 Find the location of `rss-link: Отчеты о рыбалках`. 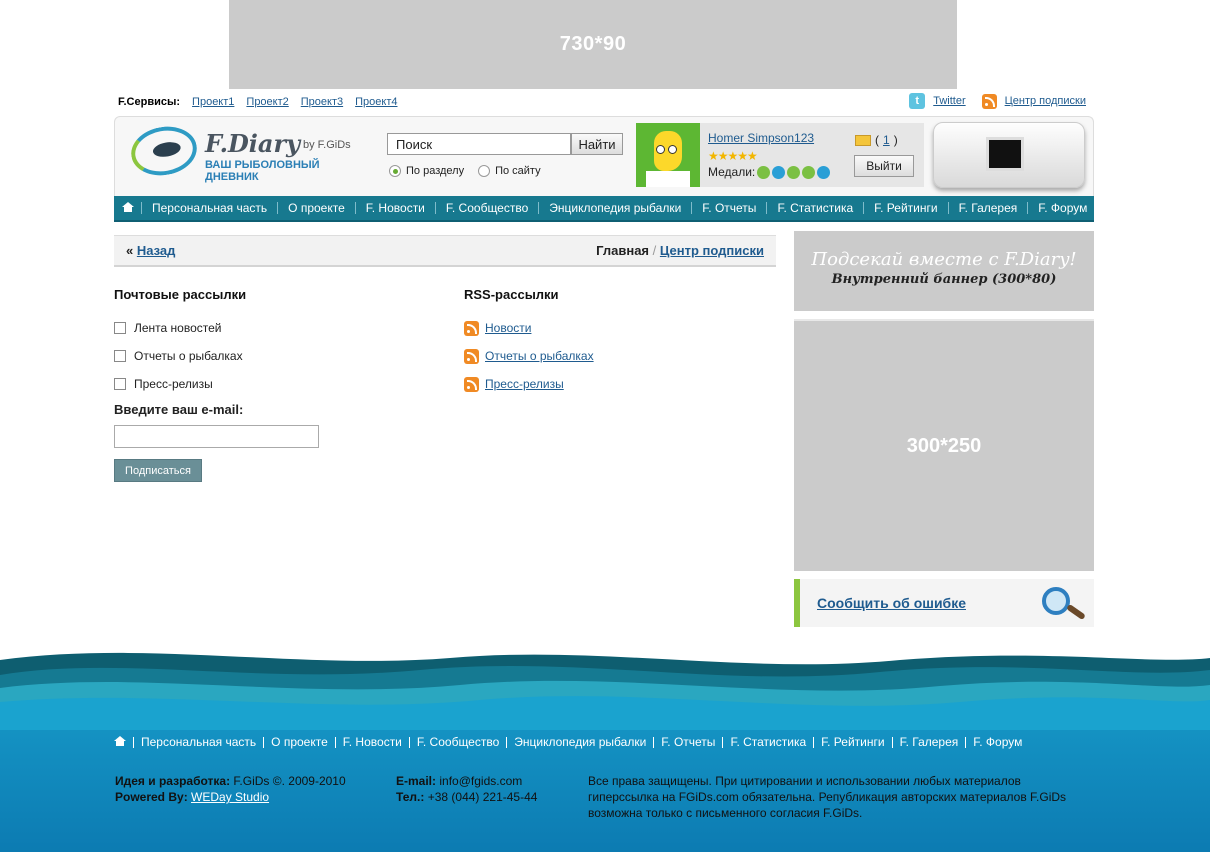

rss-link: Отчеты о рыбалках is located at coordinates (539, 356).